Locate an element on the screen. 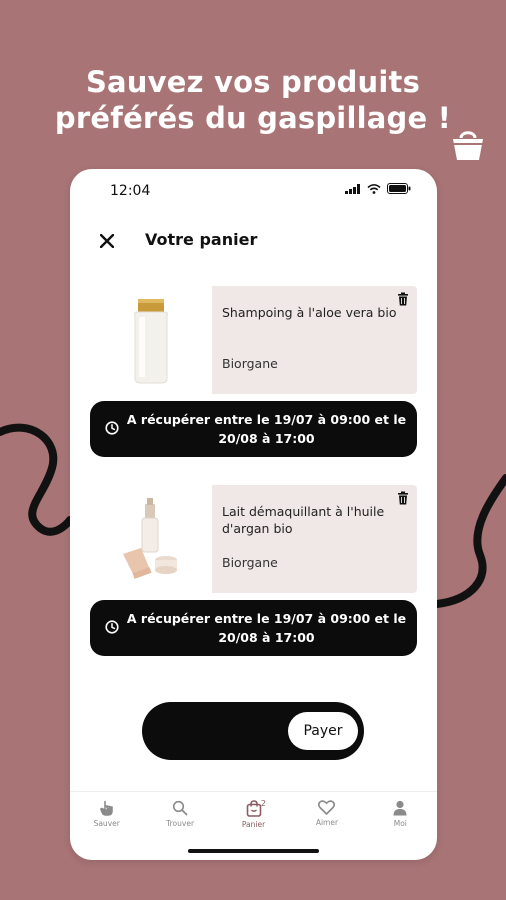 The width and height of the screenshot is (506, 900). page-title: Votre panier is located at coordinates (201, 239).